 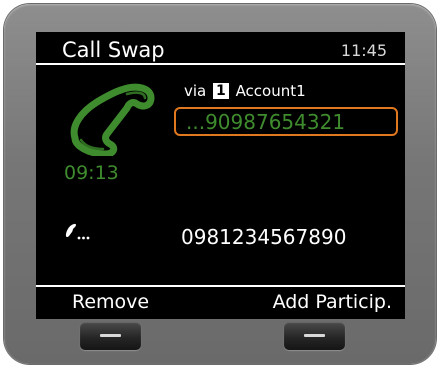 I want to click on add-participant-button, so click(x=314, y=336).